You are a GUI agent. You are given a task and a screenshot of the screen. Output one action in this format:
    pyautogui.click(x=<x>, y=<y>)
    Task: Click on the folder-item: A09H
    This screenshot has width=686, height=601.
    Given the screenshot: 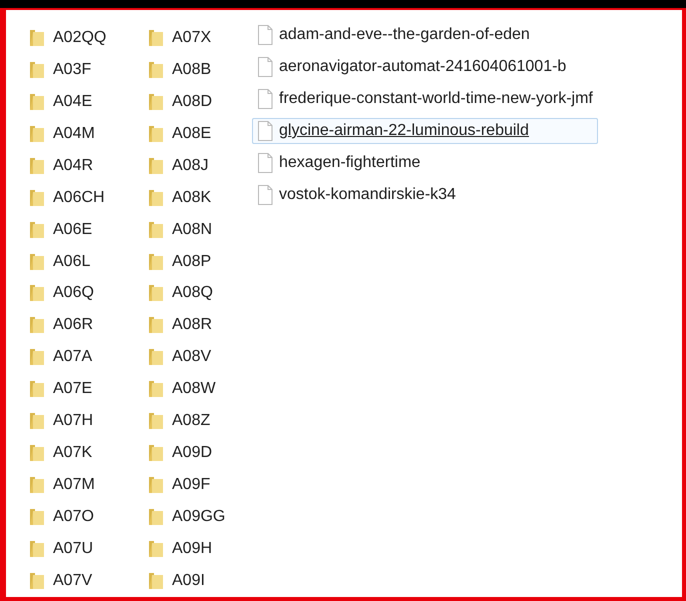 What is the action you would take?
    pyautogui.click(x=196, y=549)
    